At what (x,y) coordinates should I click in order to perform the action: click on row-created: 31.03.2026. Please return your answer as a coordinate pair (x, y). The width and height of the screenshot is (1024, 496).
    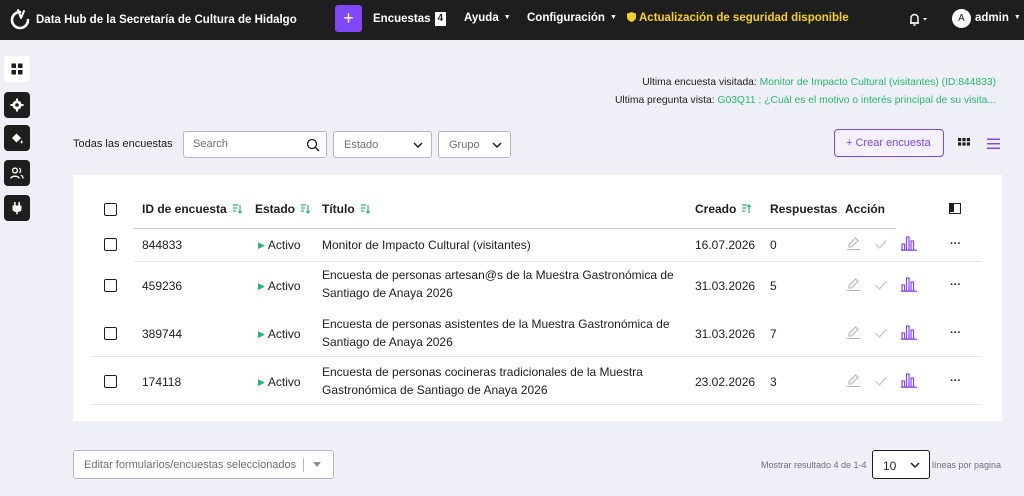
    Looking at the image, I should click on (725, 334).